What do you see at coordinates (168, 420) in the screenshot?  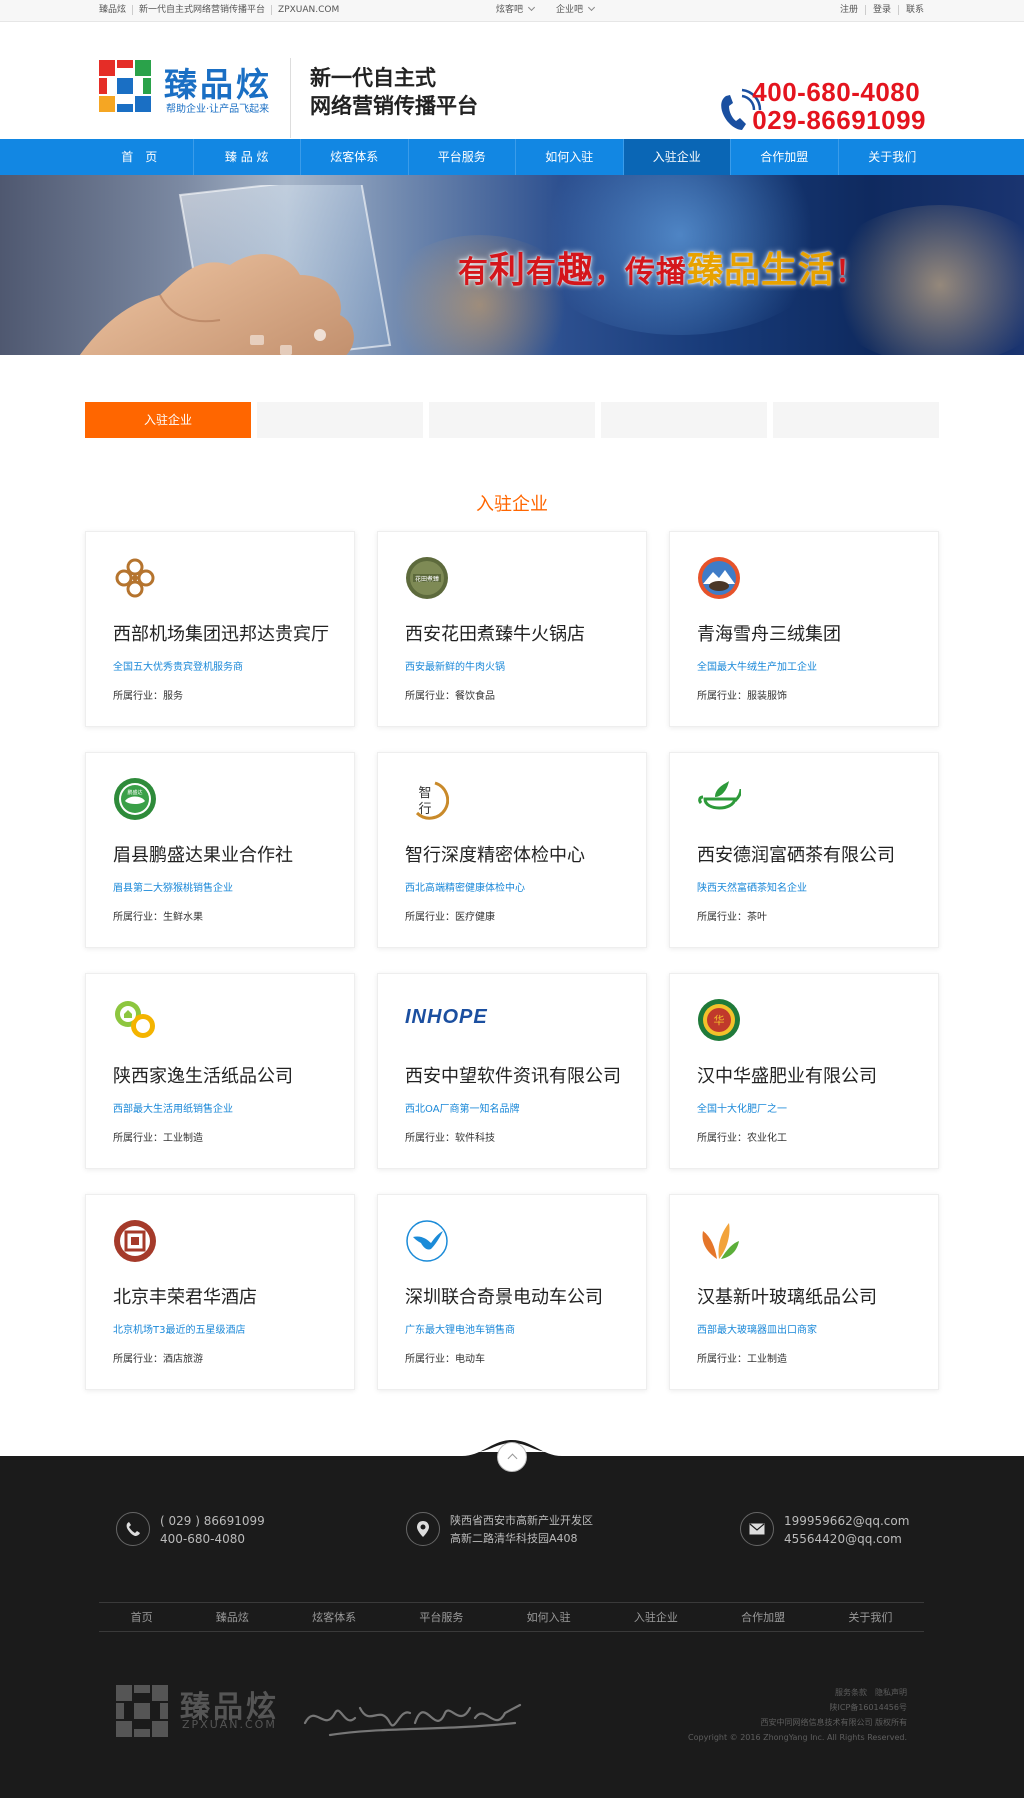 I see `tab-member-companies: 入驻企业` at bounding box center [168, 420].